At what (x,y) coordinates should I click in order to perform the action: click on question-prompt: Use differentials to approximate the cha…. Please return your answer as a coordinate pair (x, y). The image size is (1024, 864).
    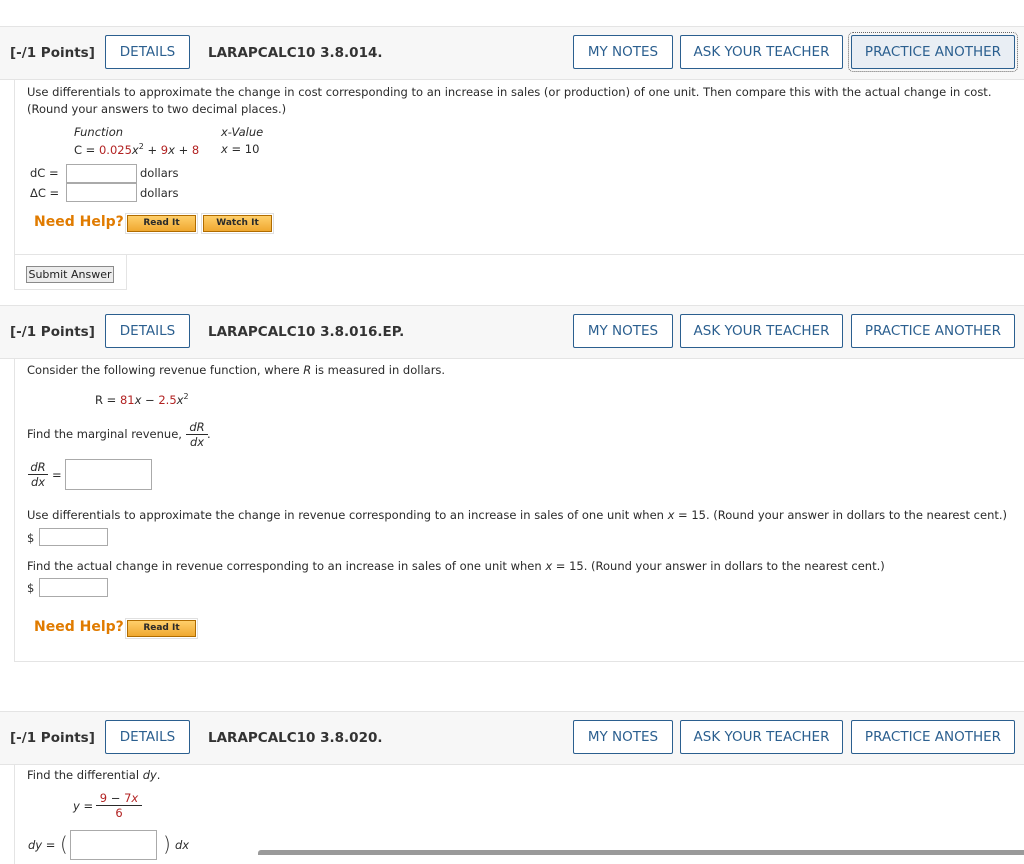
    Looking at the image, I should click on (509, 92).